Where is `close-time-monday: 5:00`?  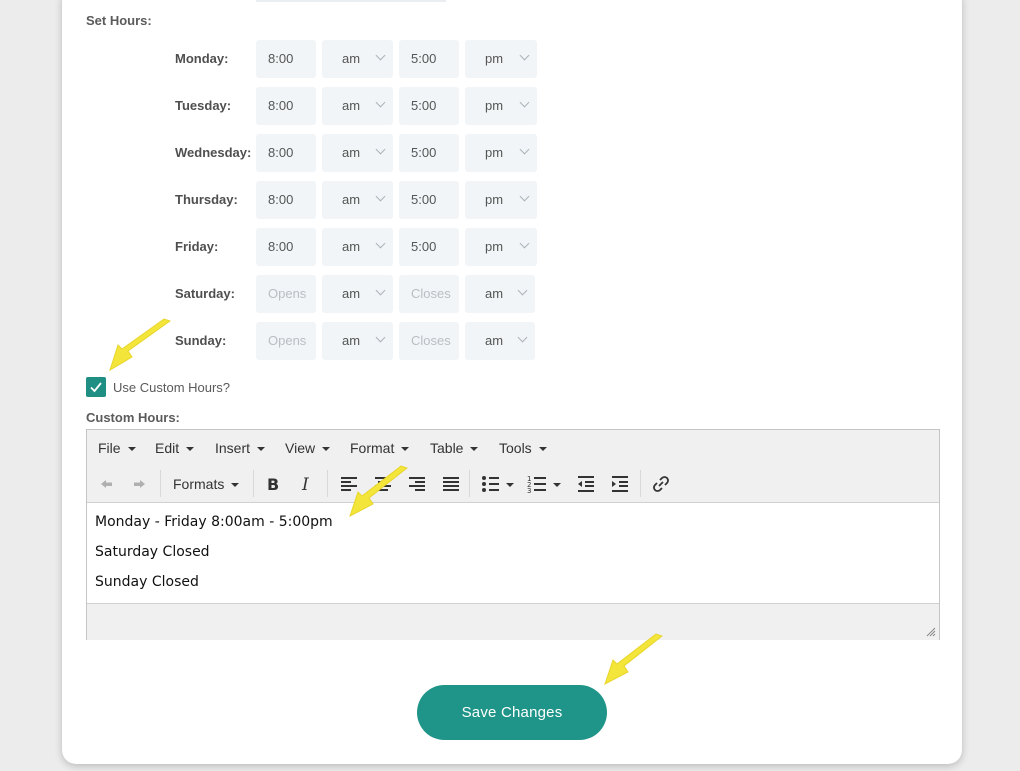 close-time-monday: 5:00 is located at coordinates (429, 59).